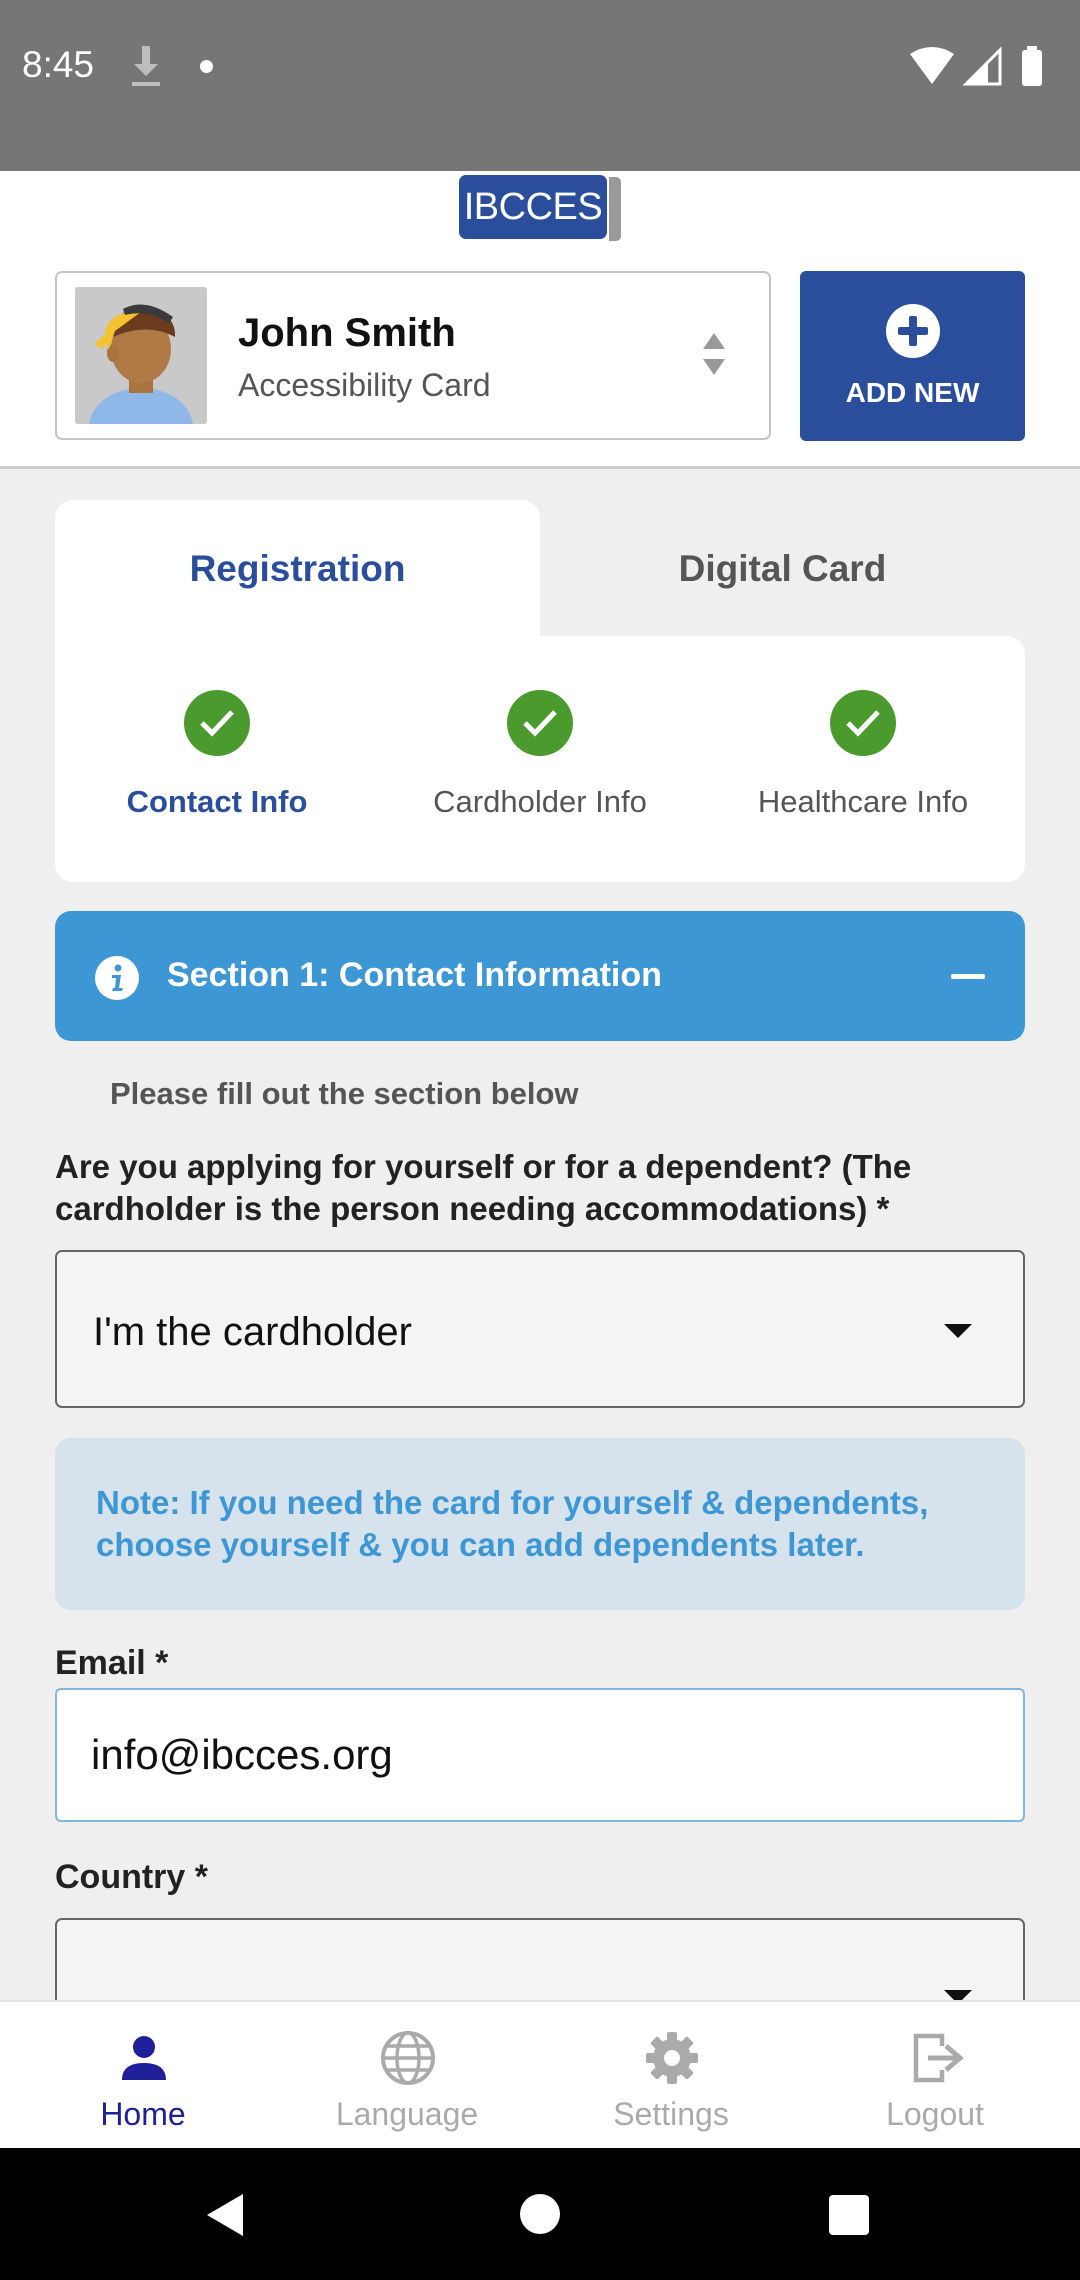 This screenshot has width=1080, height=2280. Describe the element at coordinates (938, 2058) in the screenshot. I see `logout-icon` at that location.